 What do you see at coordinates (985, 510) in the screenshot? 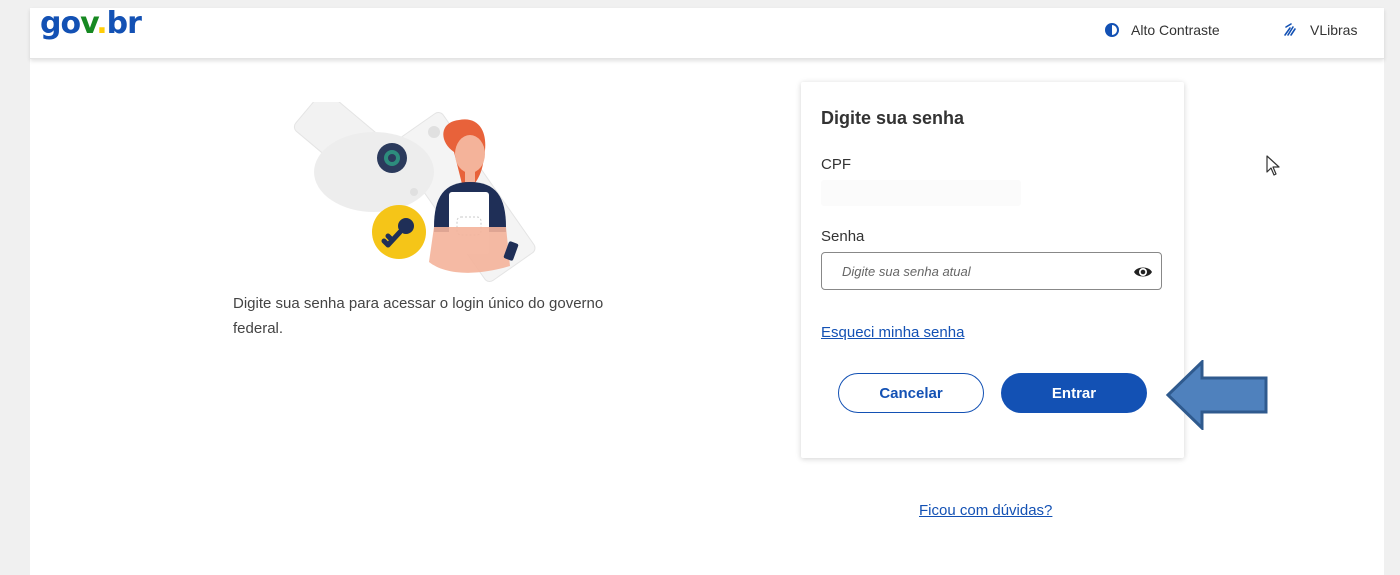
I see `help-link: Ficou com dúvidas?` at bounding box center [985, 510].